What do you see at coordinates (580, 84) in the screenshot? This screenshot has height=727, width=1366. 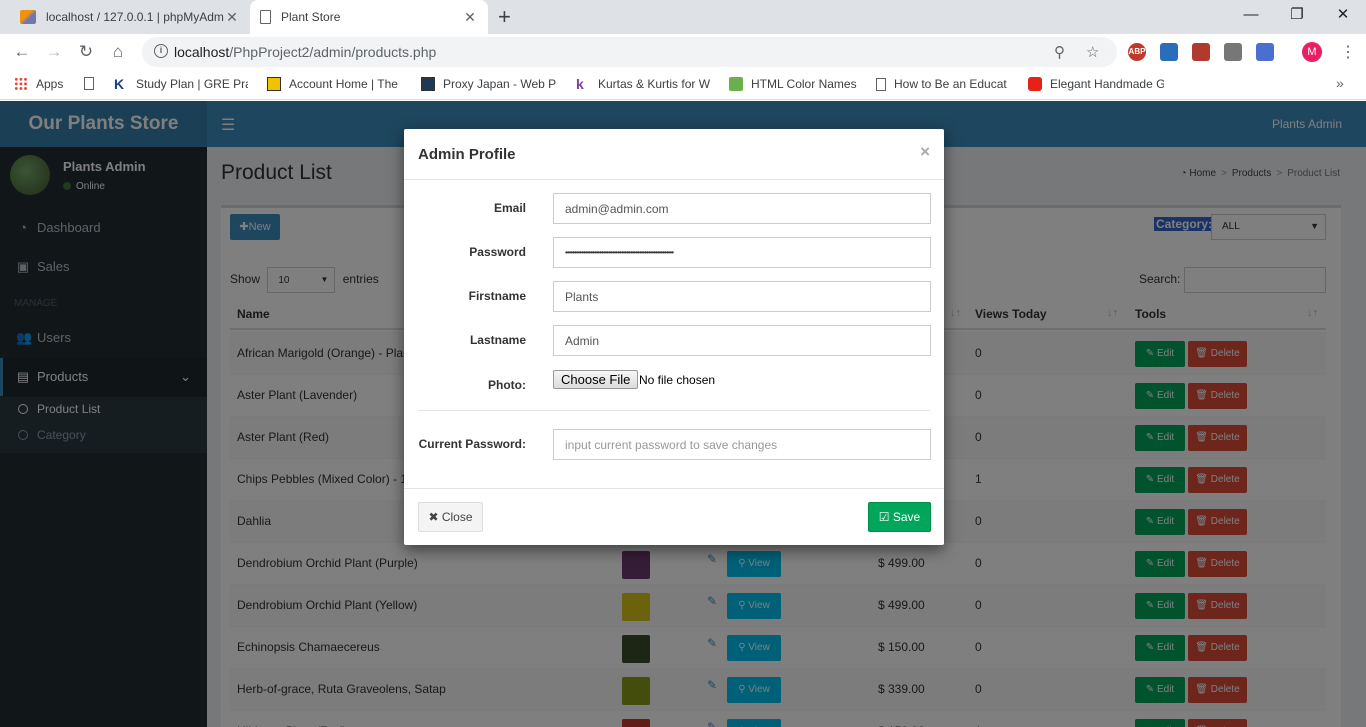 I see `k-icon: k` at bounding box center [580, 84].